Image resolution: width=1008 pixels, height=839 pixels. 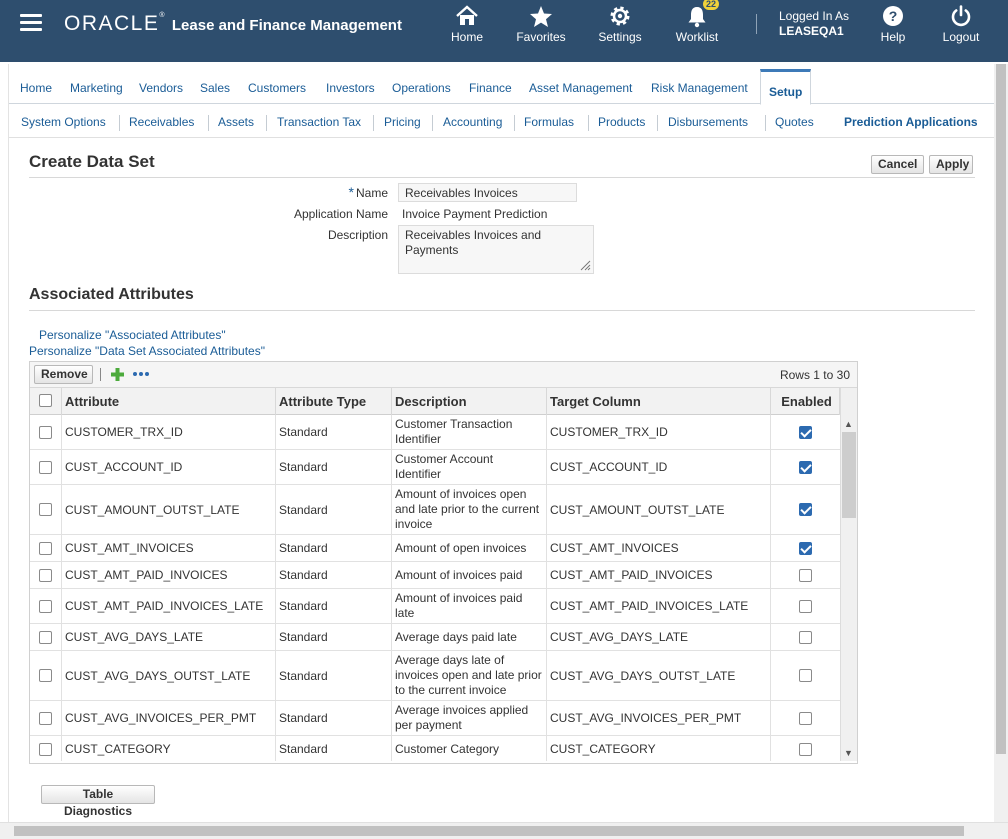 What do you see at coordinates (236, 122) in the screenshot?
I see `subtab-assets: Assets` at bounding box center [236, 122].